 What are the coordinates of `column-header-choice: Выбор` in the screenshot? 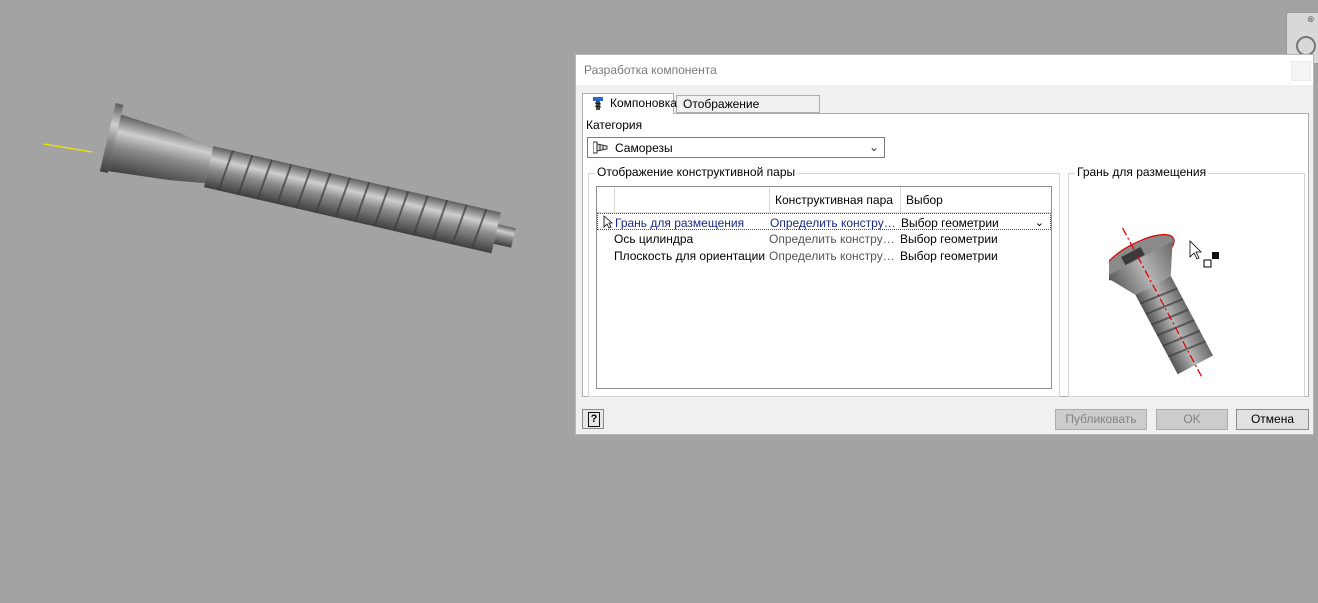 It's located at (924, 200).